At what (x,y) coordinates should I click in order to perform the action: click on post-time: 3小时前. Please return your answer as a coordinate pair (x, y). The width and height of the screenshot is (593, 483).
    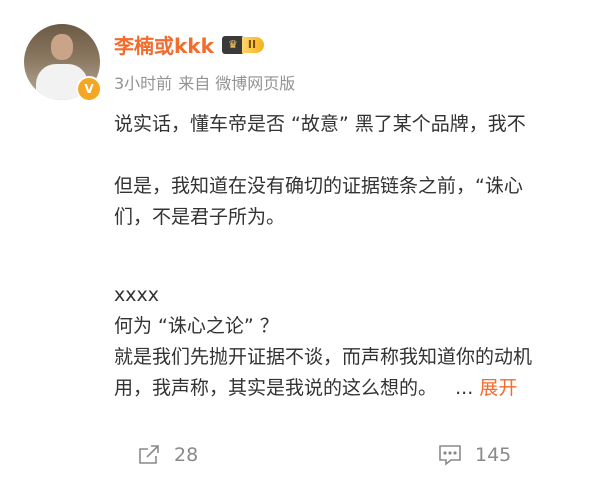
    Looking at the image, I should click on (143, 82).